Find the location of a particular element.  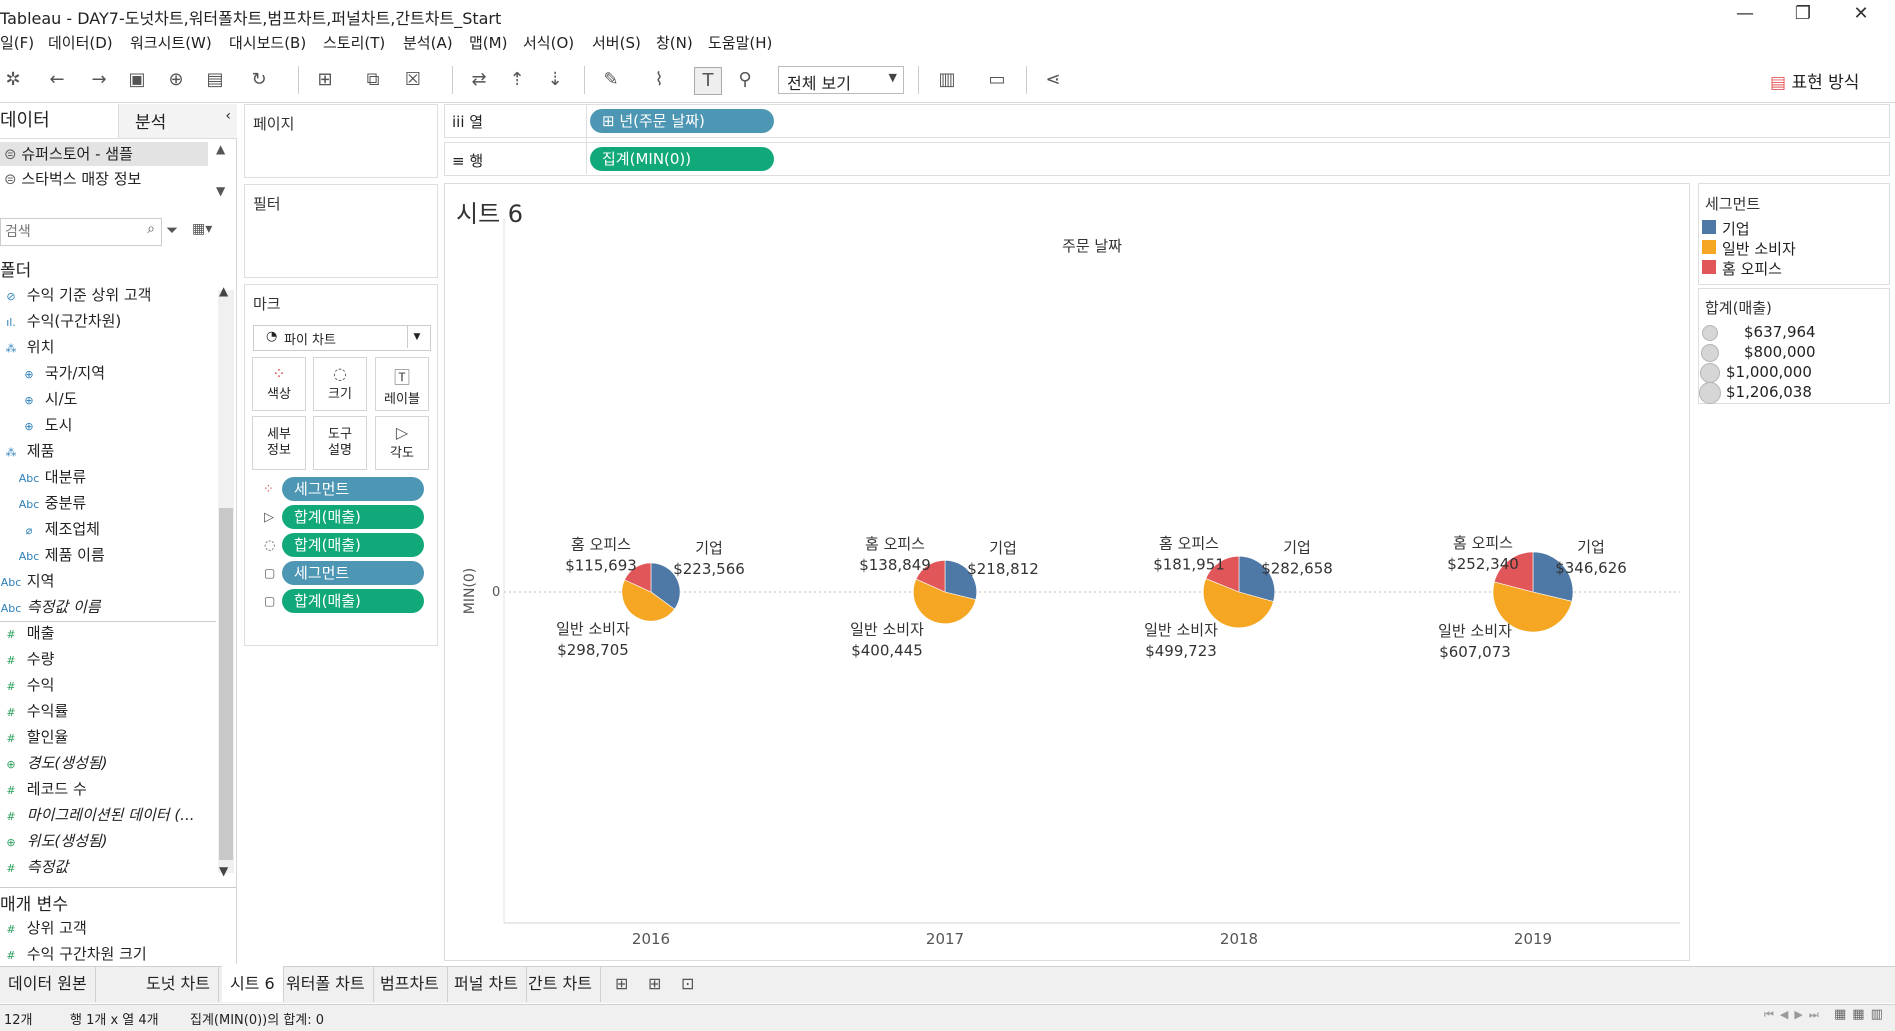

duplicate-icon: ⧉ is located at coordinates (373, 80).